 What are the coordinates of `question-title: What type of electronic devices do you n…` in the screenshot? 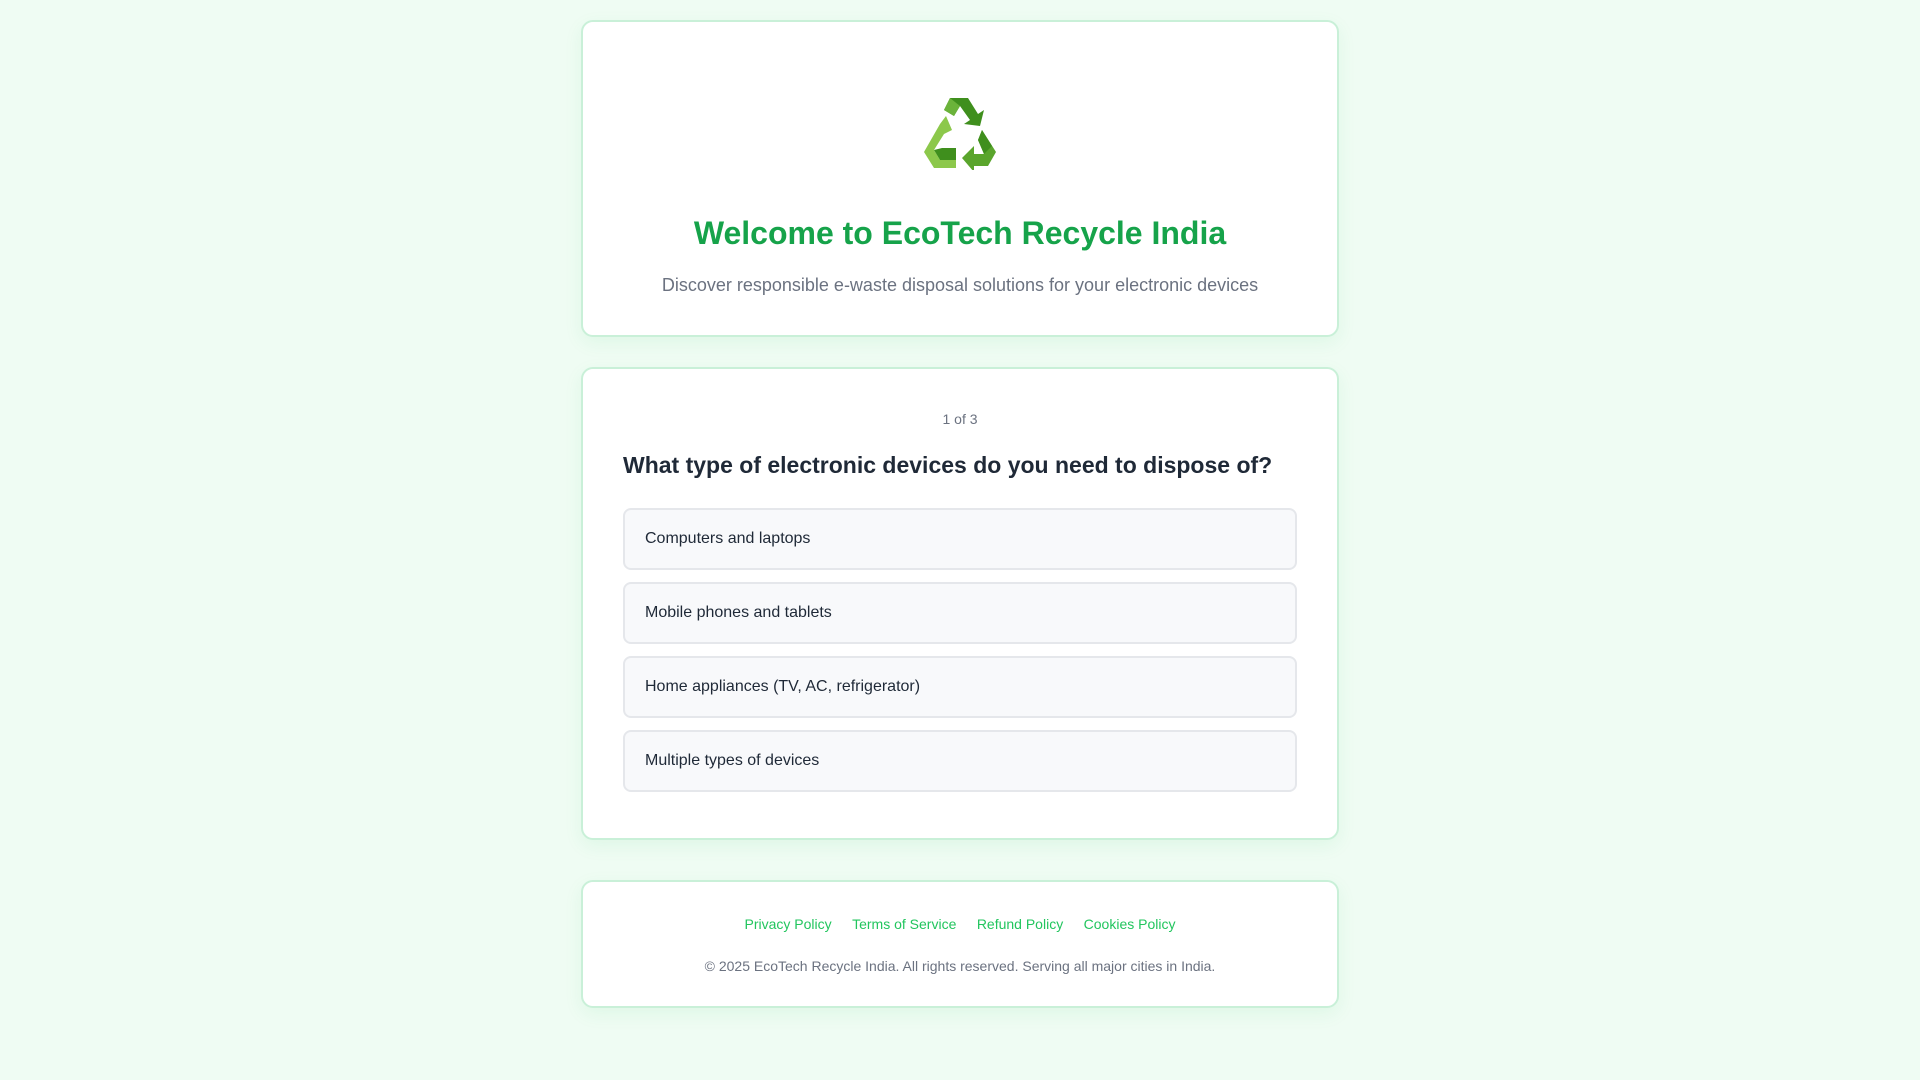 It's located at (948, 465).